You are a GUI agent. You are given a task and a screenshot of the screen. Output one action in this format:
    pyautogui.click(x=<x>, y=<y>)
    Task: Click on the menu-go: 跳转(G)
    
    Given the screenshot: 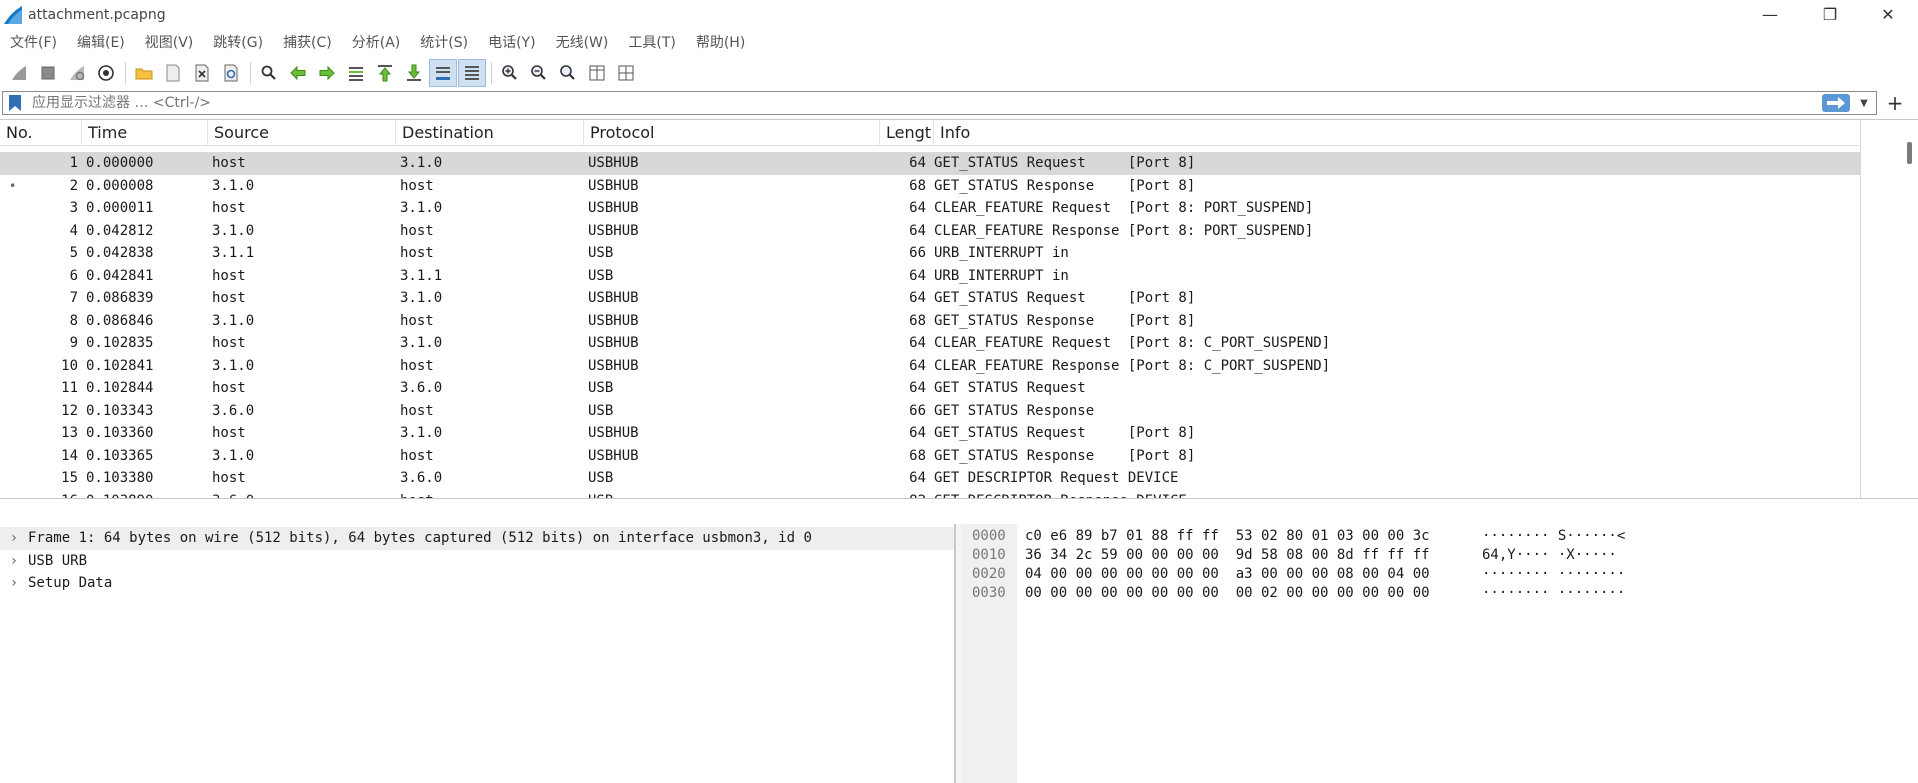 What is the action you would take?
    pyautogui.click(x=238, y=42)
    